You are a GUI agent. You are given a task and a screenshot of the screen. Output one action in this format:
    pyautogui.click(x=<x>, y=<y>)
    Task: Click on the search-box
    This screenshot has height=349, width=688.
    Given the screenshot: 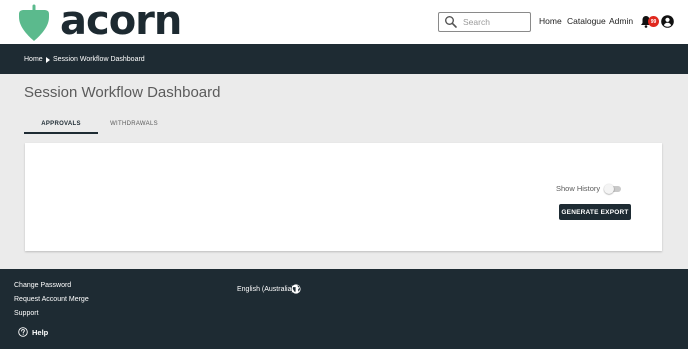 What is the action you would take?
    pyautogui.click(x=484, y=22)
    